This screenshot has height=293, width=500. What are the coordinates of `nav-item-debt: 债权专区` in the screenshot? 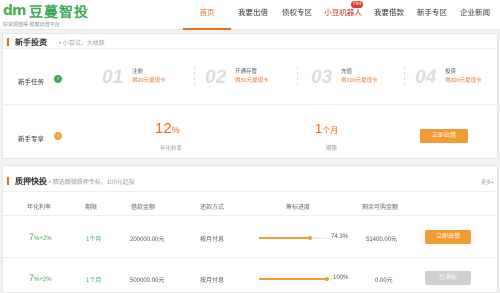 It's located at (297, 15).